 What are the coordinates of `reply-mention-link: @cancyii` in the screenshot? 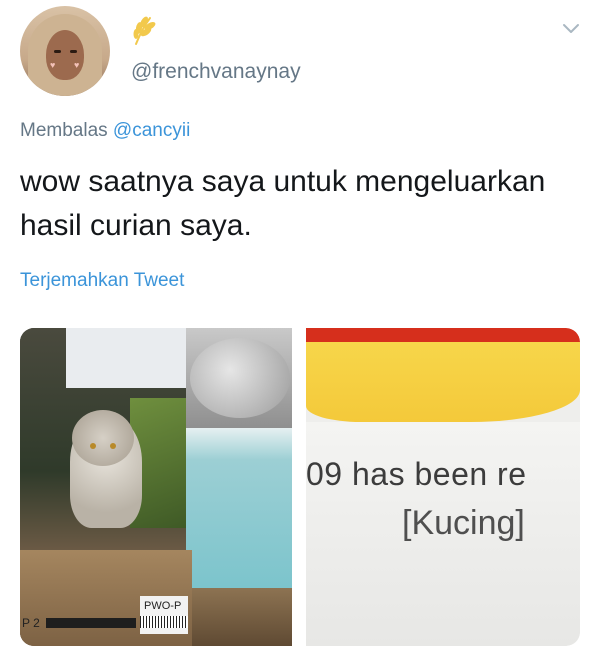 It's located at (151, 130).